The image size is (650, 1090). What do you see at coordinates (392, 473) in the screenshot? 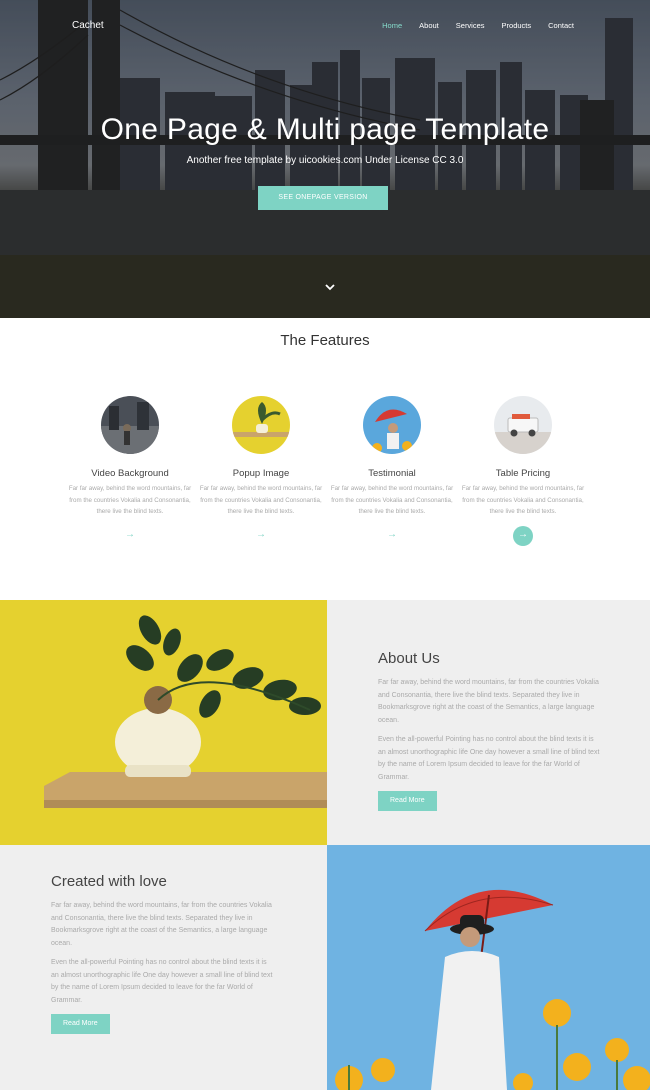
I see `feature-title: Testimonial` at bounding box center [392, 473].